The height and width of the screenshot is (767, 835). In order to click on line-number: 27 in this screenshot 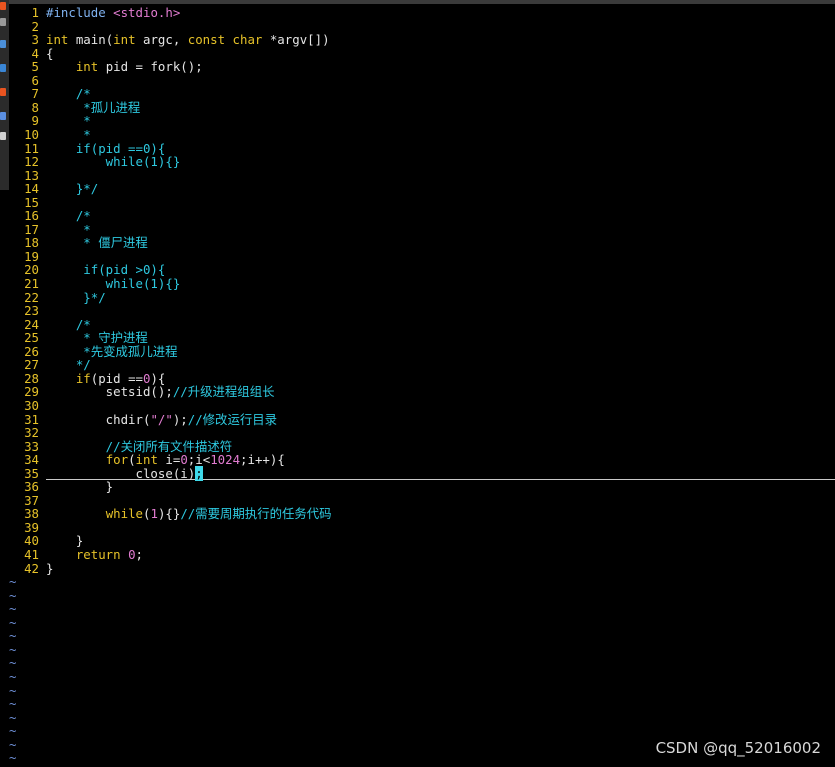, I will do `click(31, 365)`.